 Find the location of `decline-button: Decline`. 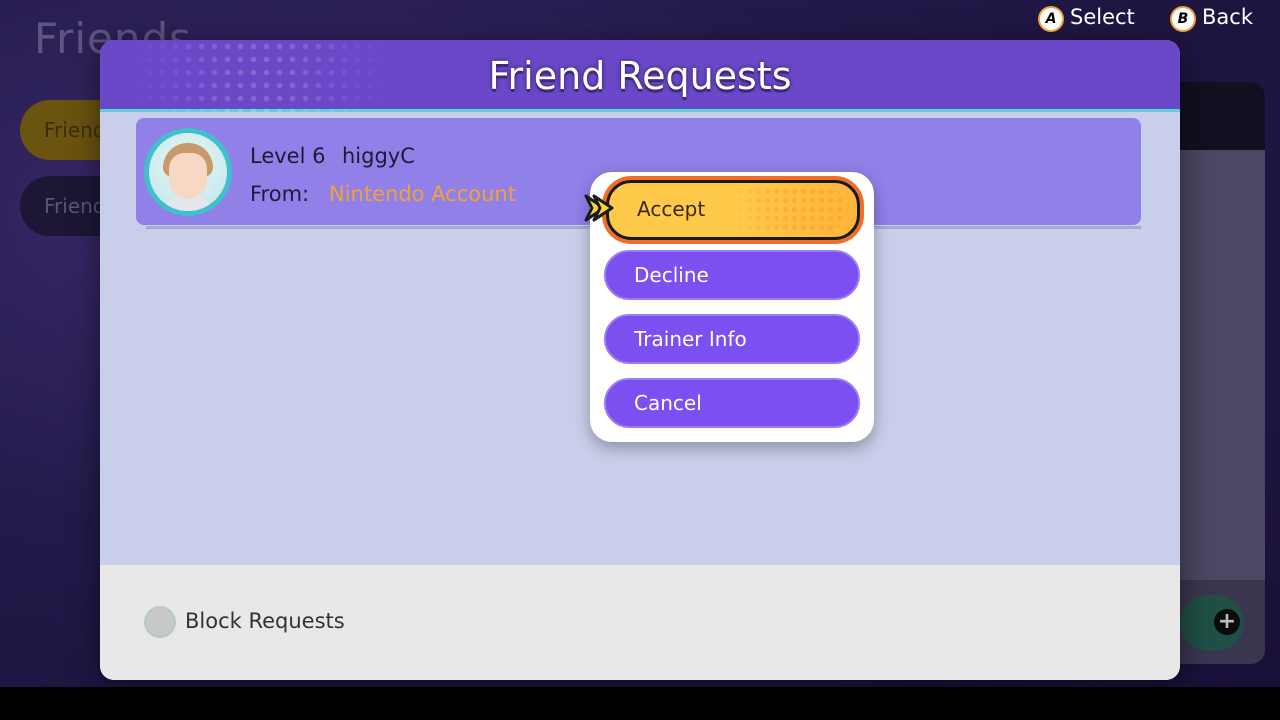

decline-button: Decline is located at coordinates (732, 275).